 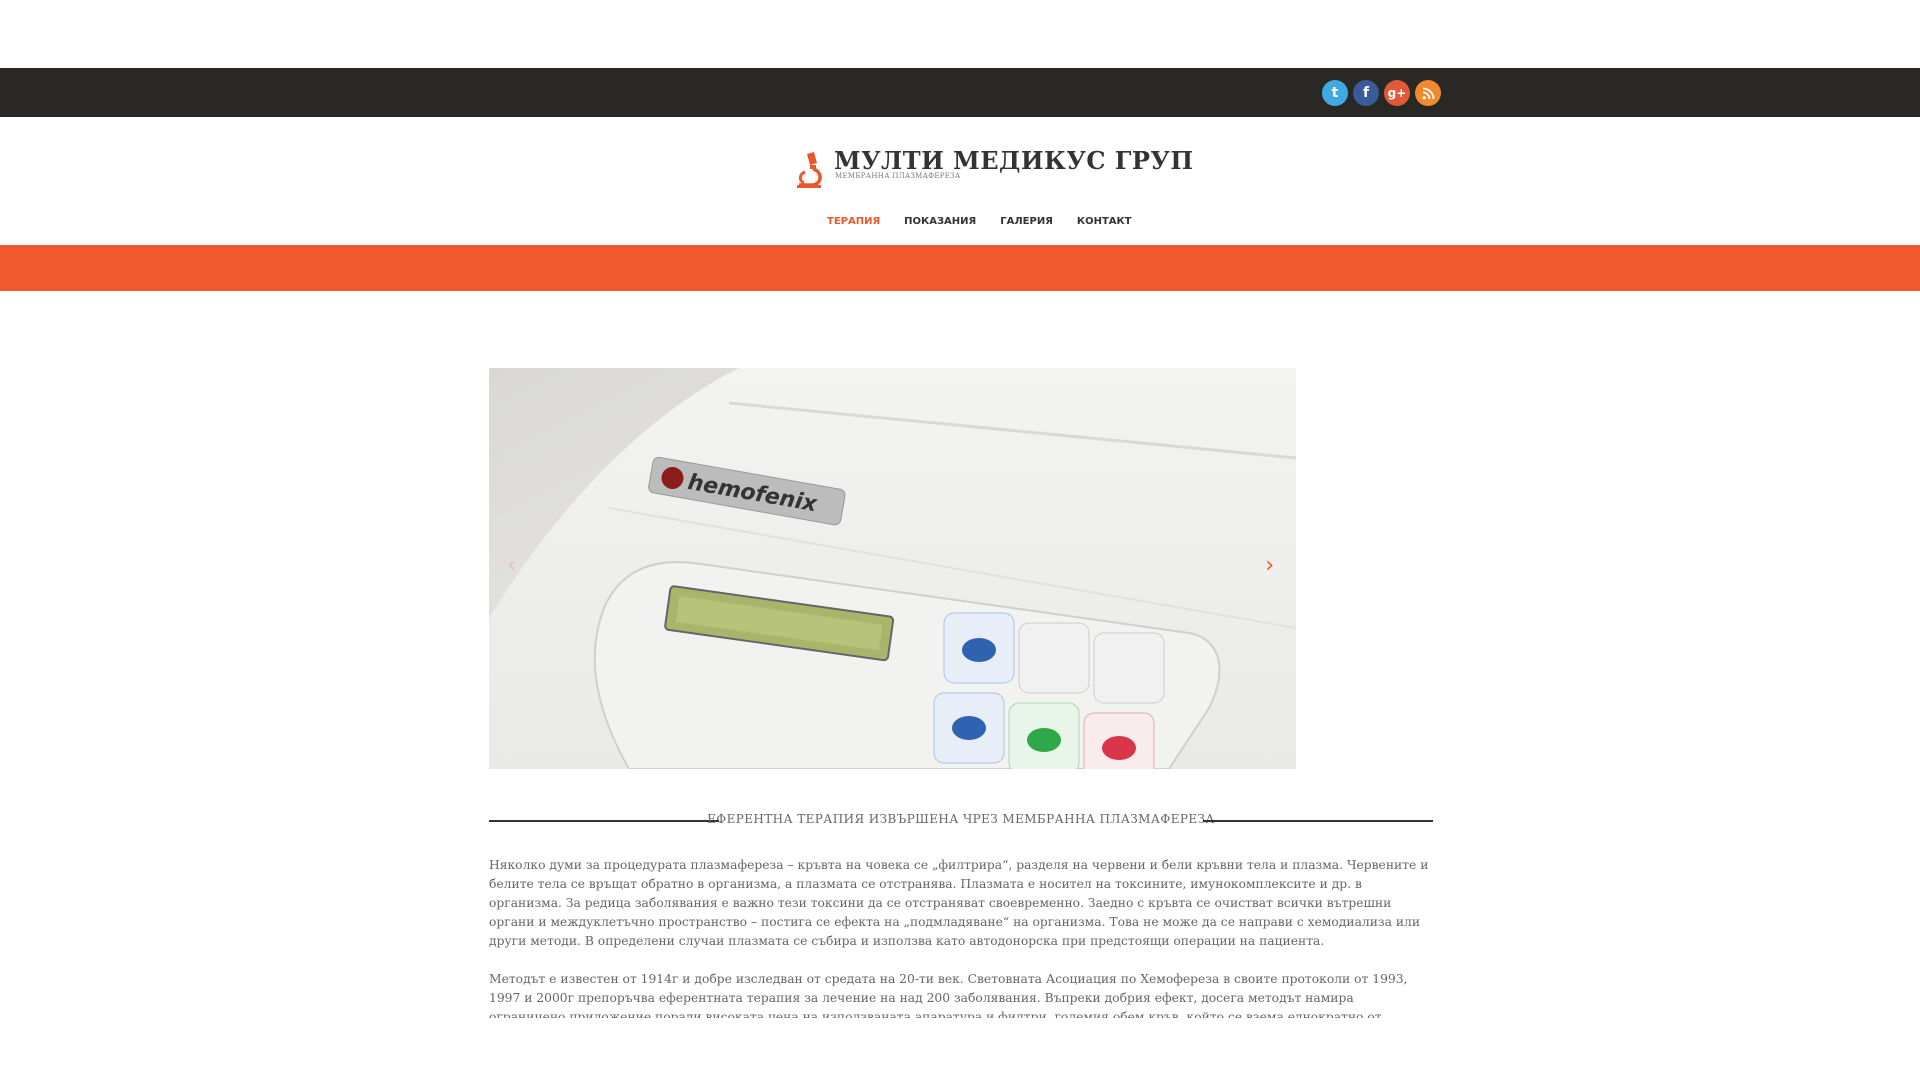 I want to click on rss-icon, so click(x=1428, y=93).